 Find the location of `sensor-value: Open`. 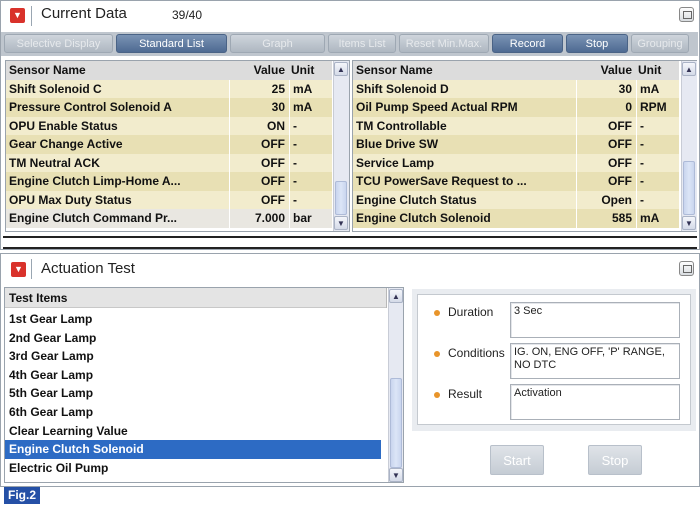

sensor-value: Open is located at coordinates (616, 199).